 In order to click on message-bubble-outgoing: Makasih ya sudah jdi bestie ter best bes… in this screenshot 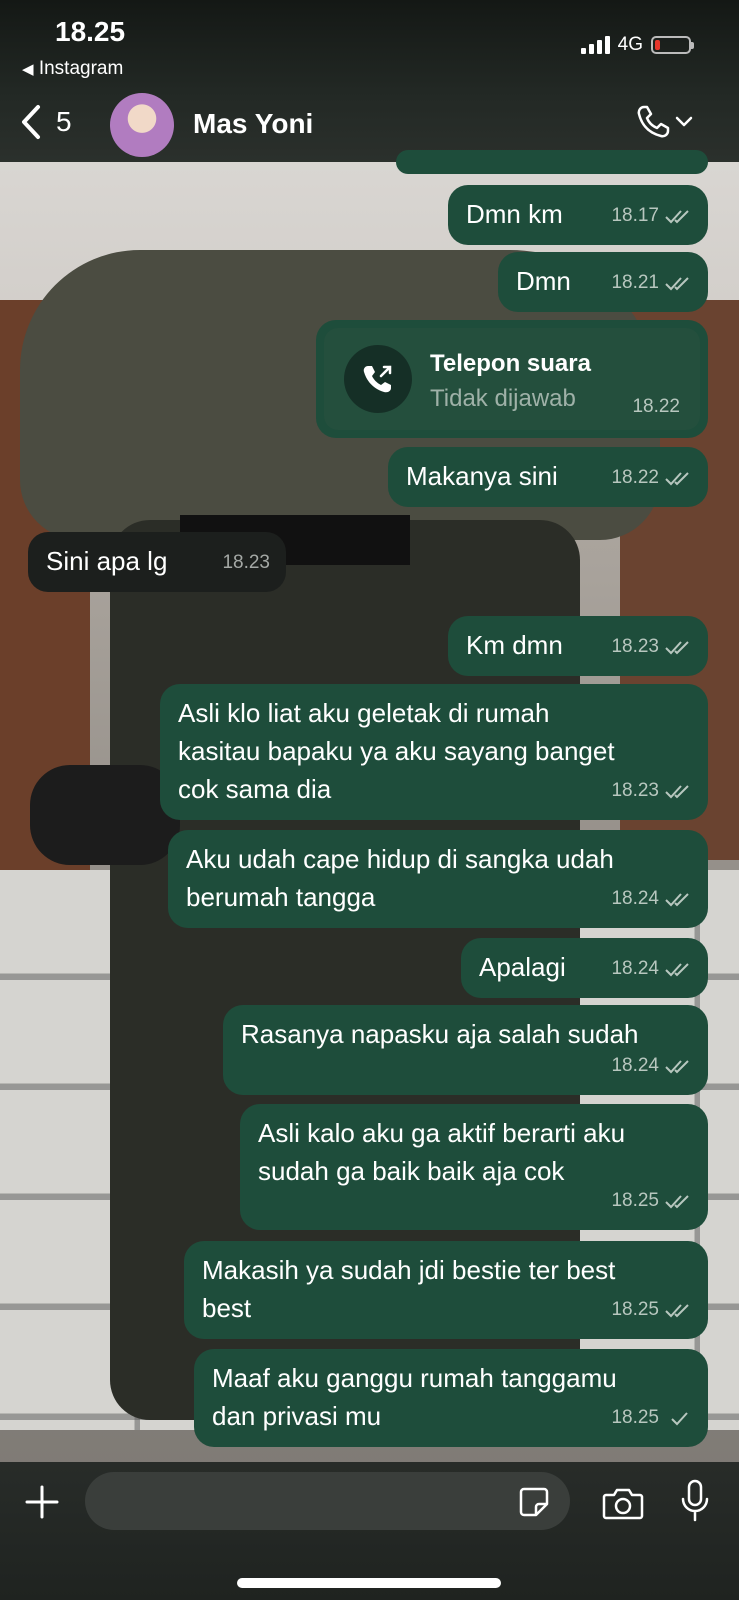, I will do `click(446, 1290)`.